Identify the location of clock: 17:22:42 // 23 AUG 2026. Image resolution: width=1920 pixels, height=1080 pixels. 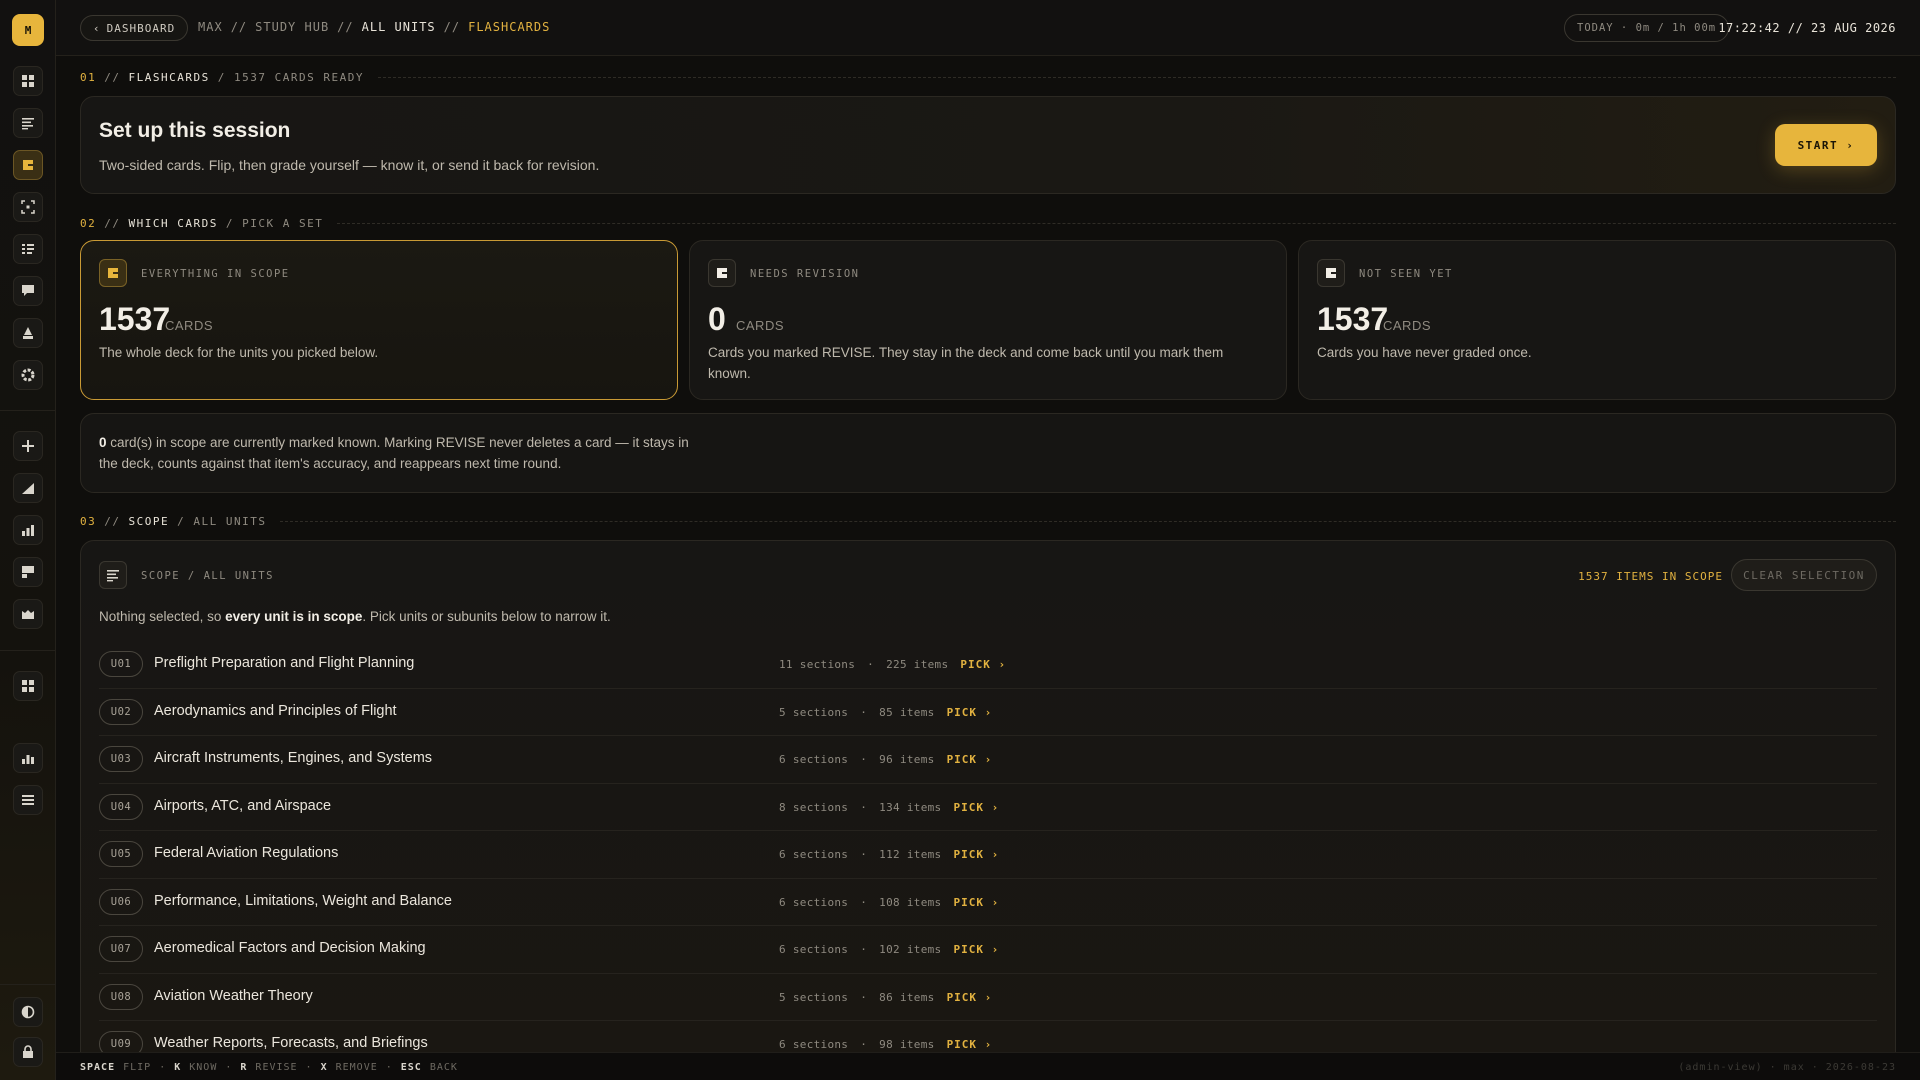
(1807, 28).